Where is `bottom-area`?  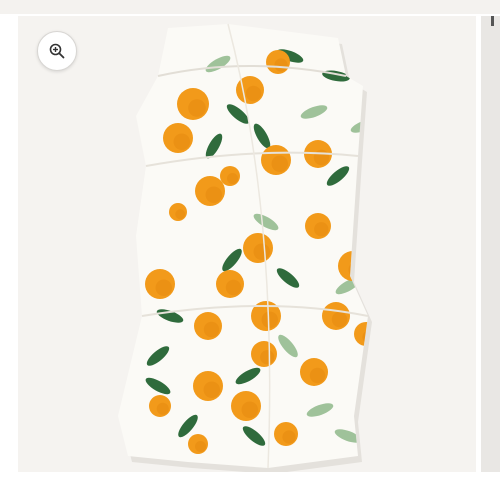
bottom-area is located at coordinates (250, 486).